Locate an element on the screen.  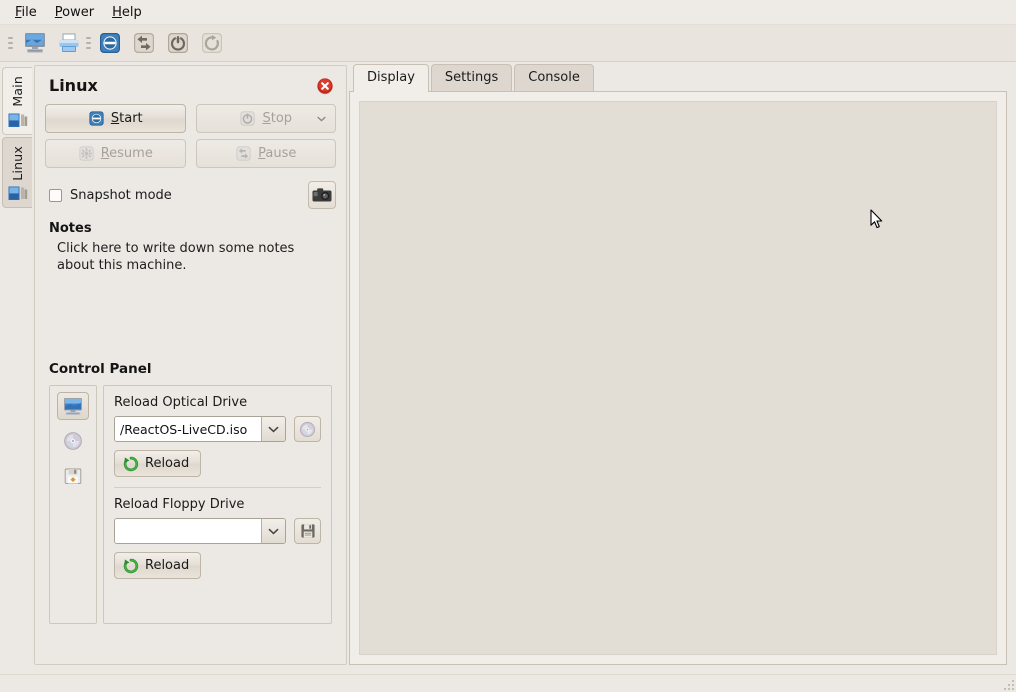
print-icon is located at coordinates (69, 42).